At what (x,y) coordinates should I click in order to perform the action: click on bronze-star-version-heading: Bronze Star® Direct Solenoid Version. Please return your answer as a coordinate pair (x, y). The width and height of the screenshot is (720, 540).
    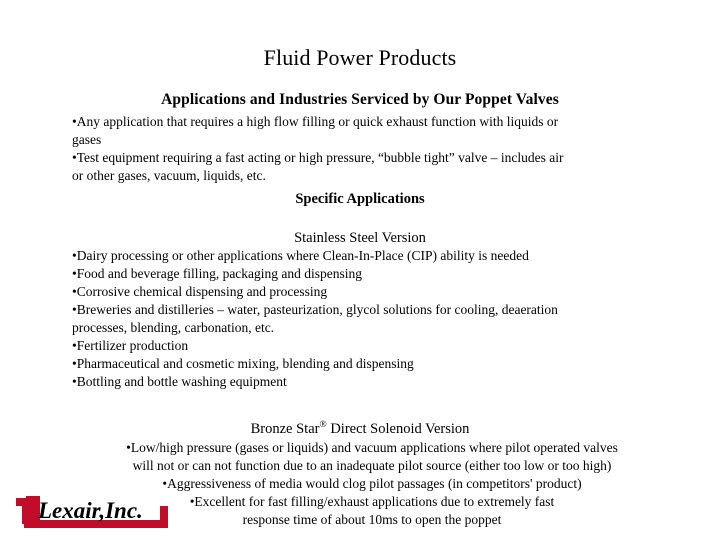
    Looking at the image, I should click on (360, 429).